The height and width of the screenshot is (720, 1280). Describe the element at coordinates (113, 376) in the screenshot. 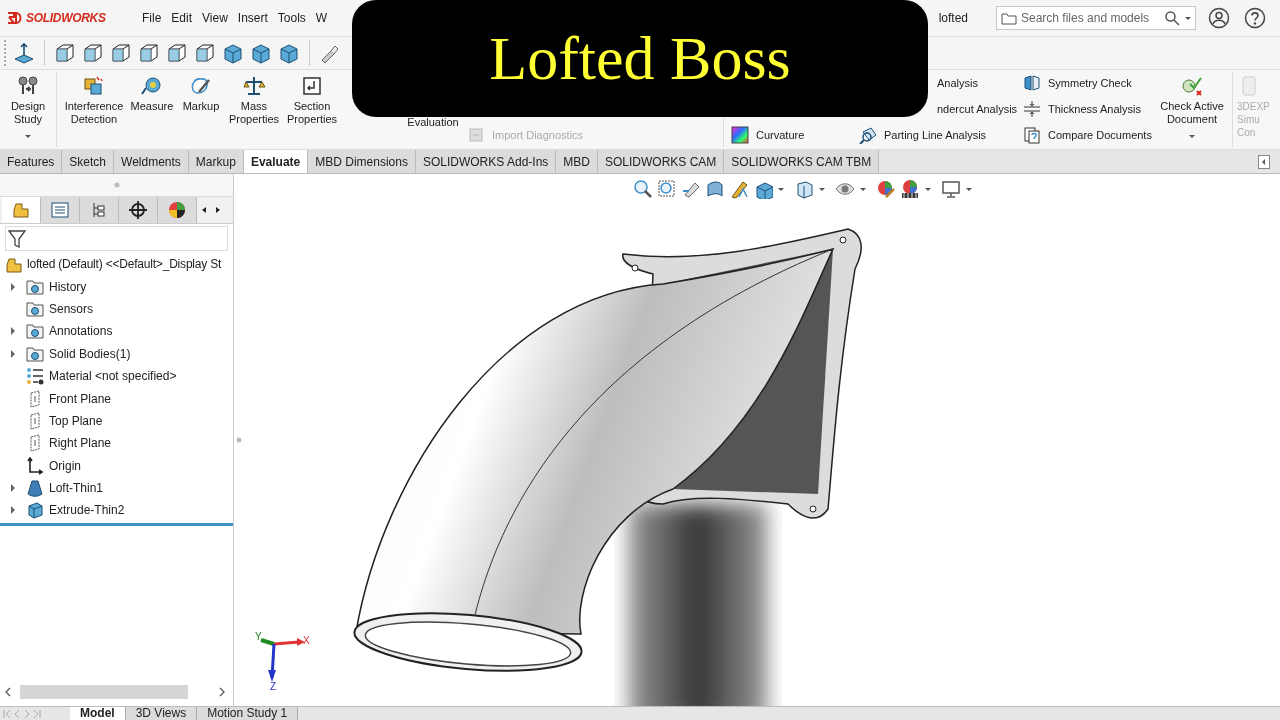

I see `tree-item: Material <not specified>` at that location.